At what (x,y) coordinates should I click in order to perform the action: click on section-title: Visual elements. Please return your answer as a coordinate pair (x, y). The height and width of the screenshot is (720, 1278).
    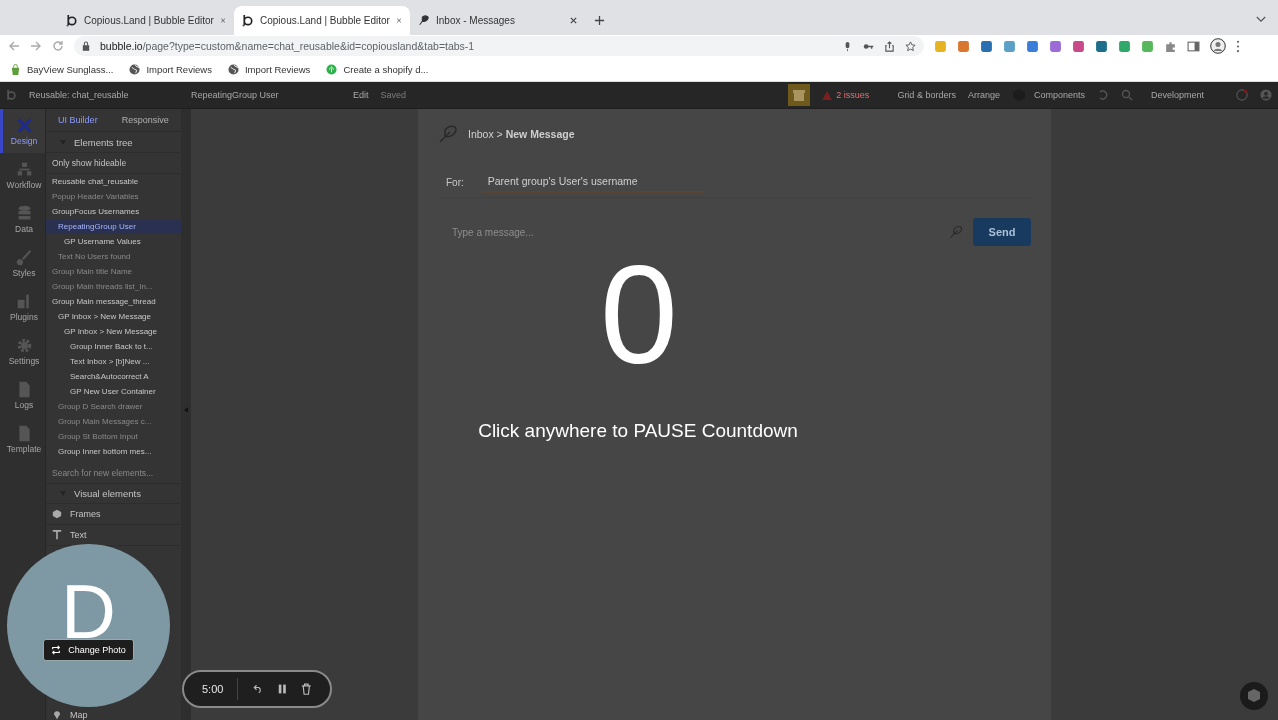
    Looking at the image, I should click on (107, 493).